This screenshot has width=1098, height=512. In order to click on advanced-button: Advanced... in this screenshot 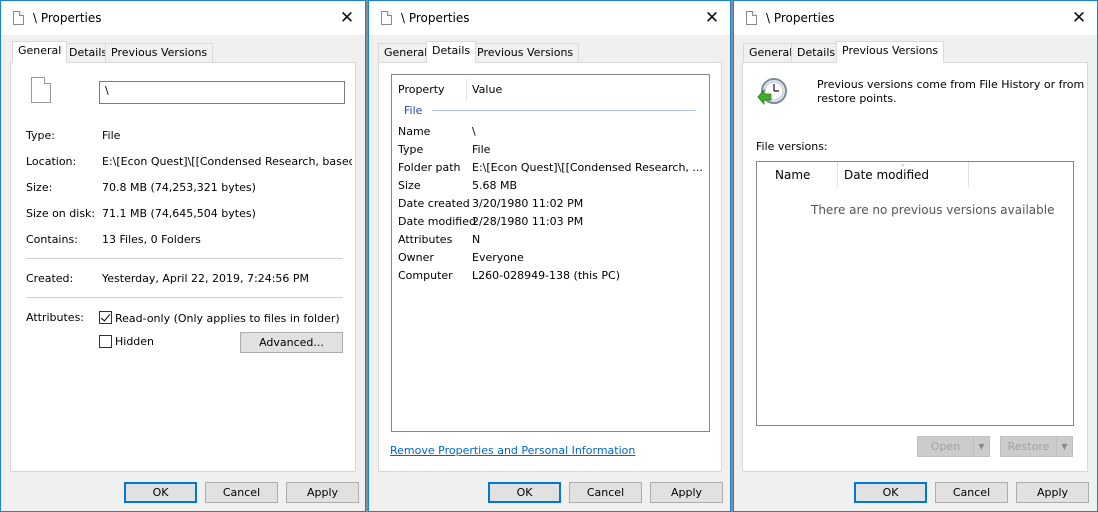, I will do `click(291, 342)`.